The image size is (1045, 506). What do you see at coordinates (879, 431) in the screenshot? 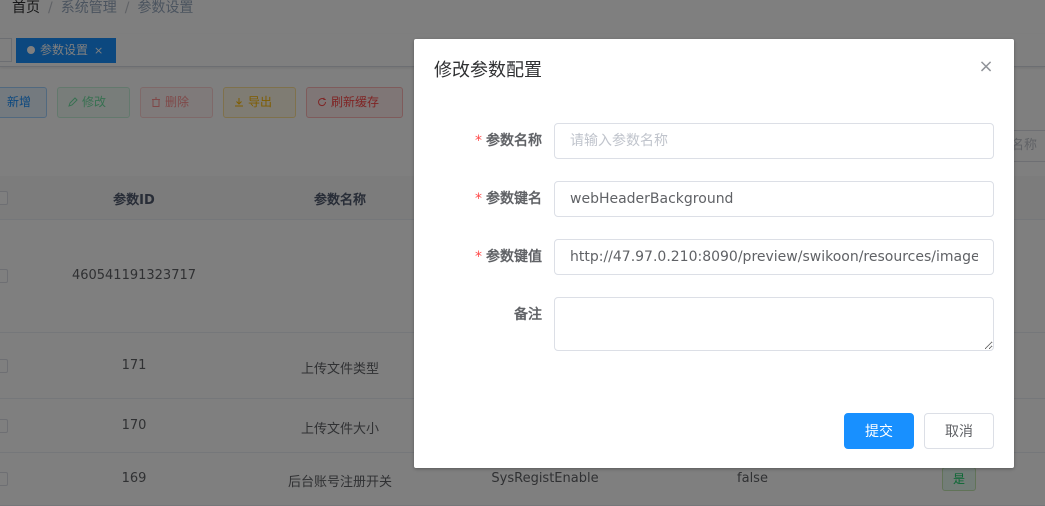
I see `submit-button: 提交` at bounding box center [879, 431].